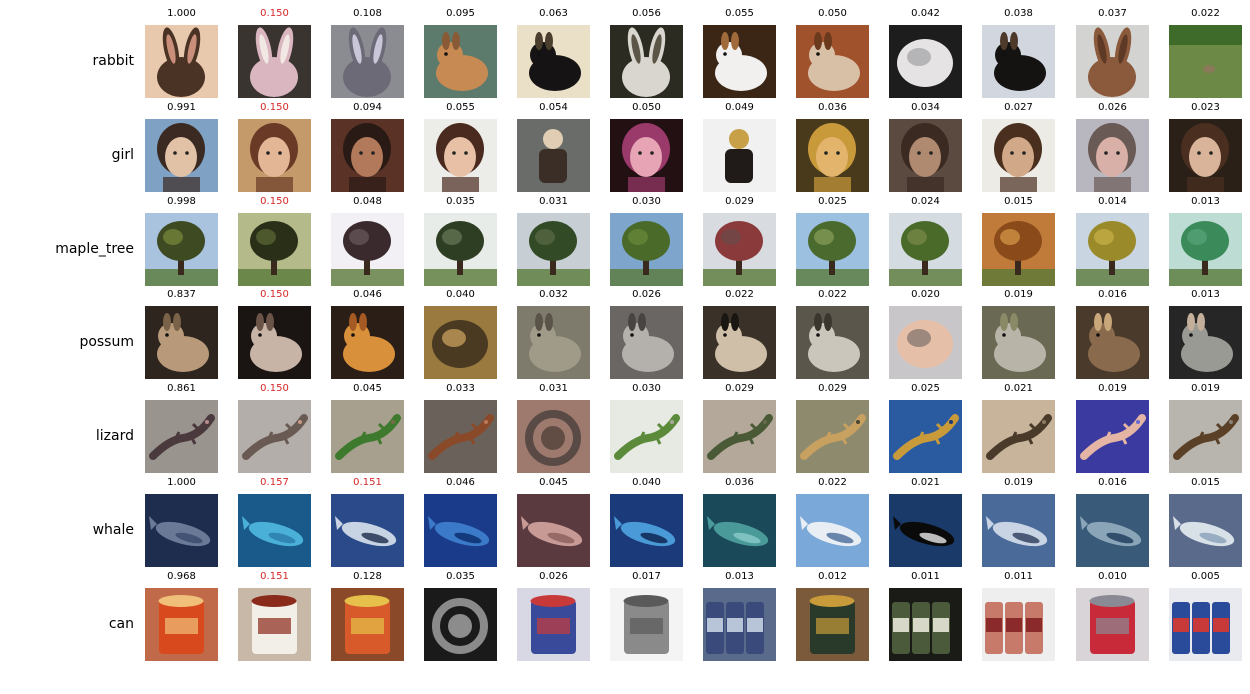 Image resolution: width=1250 pixels, height=694 pixels. Describe the element at coordinates (1112, 147) in the screenshot. I see `result-cell: 0.026` at that location.